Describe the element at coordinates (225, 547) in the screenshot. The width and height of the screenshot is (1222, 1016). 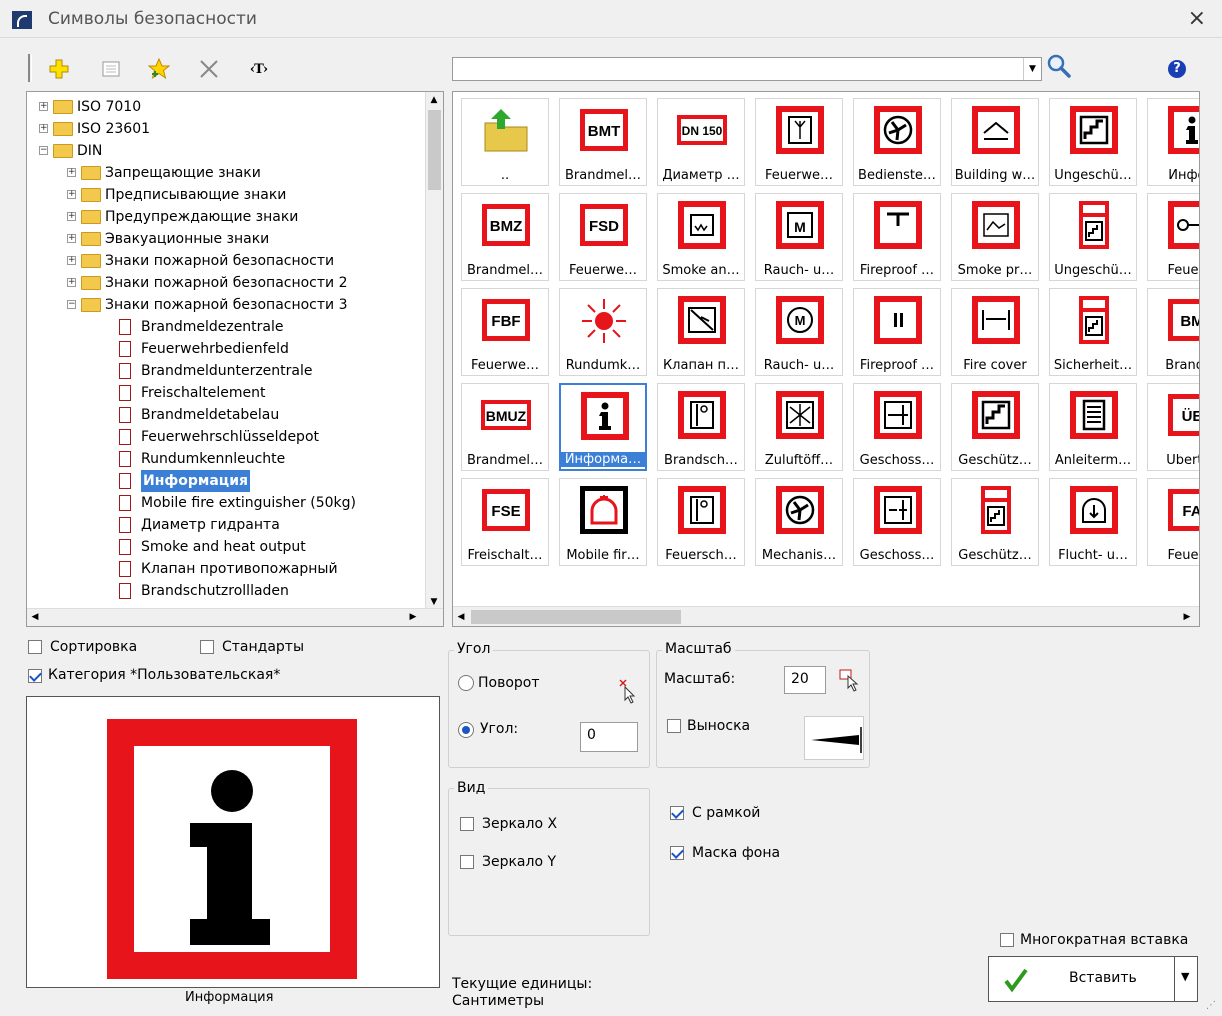
I see `tree-item-row: Smoke and heat output` at that location.